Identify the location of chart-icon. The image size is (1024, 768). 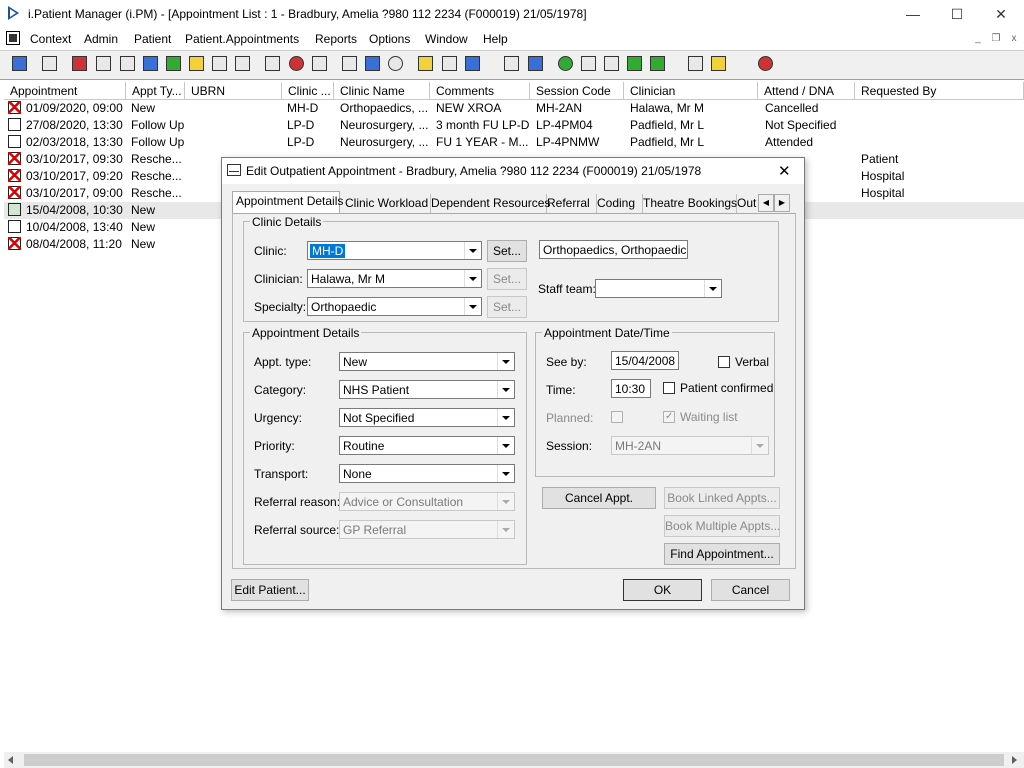
(350, 64).